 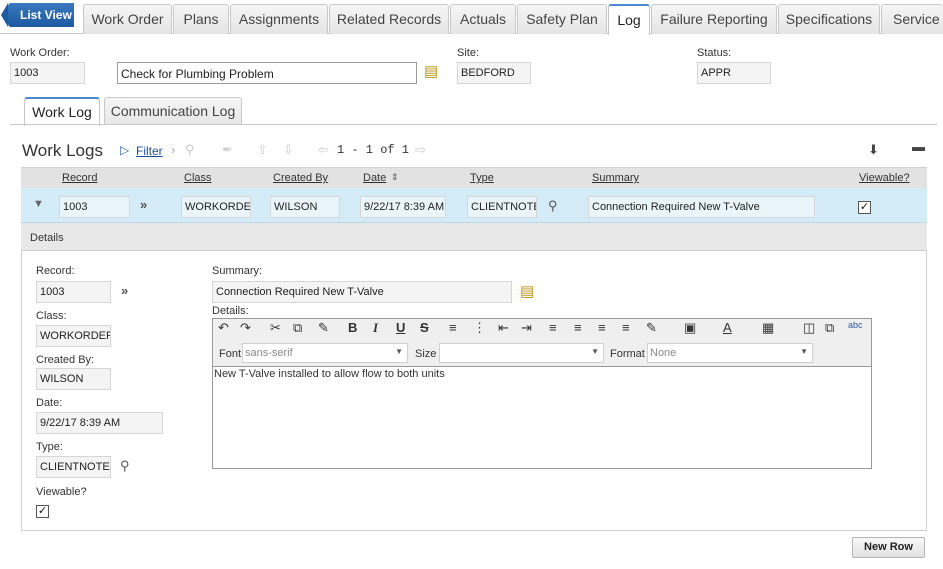 I want to click on column-record: Record, so click(x=79, y=178).